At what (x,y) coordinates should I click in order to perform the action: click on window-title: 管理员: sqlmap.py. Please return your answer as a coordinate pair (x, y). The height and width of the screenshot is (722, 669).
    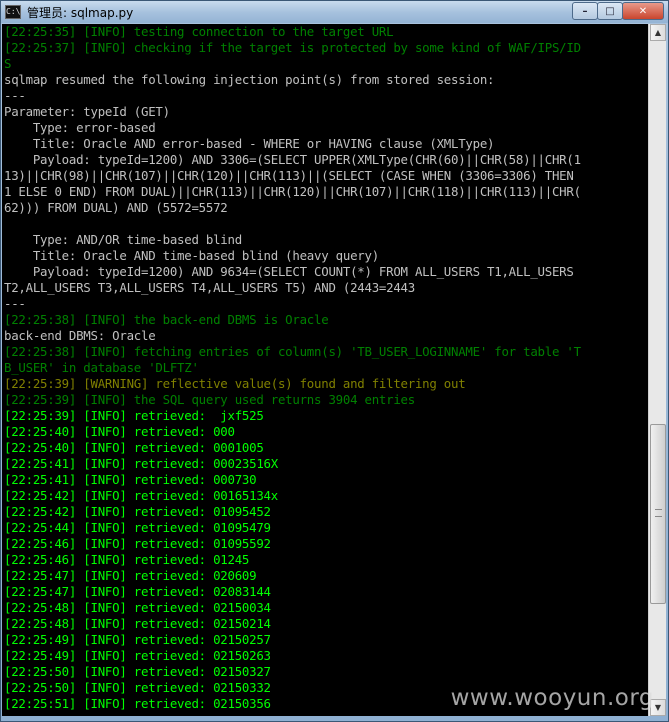
    Looking at the image, I should click on (80, 12).